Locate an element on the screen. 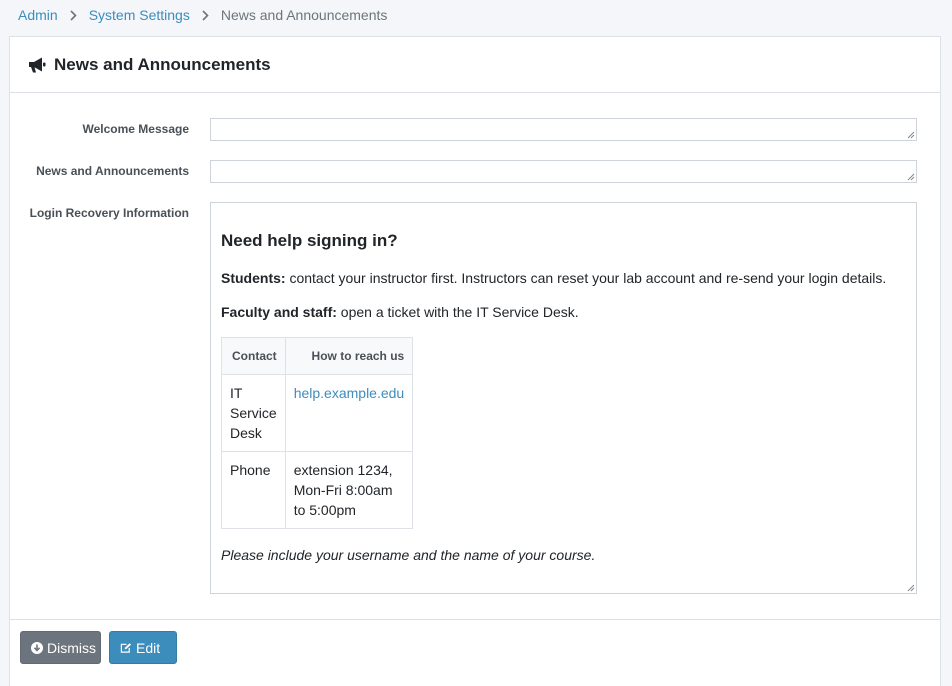  welcome-message-textarea is located at coordinates (563, 129).